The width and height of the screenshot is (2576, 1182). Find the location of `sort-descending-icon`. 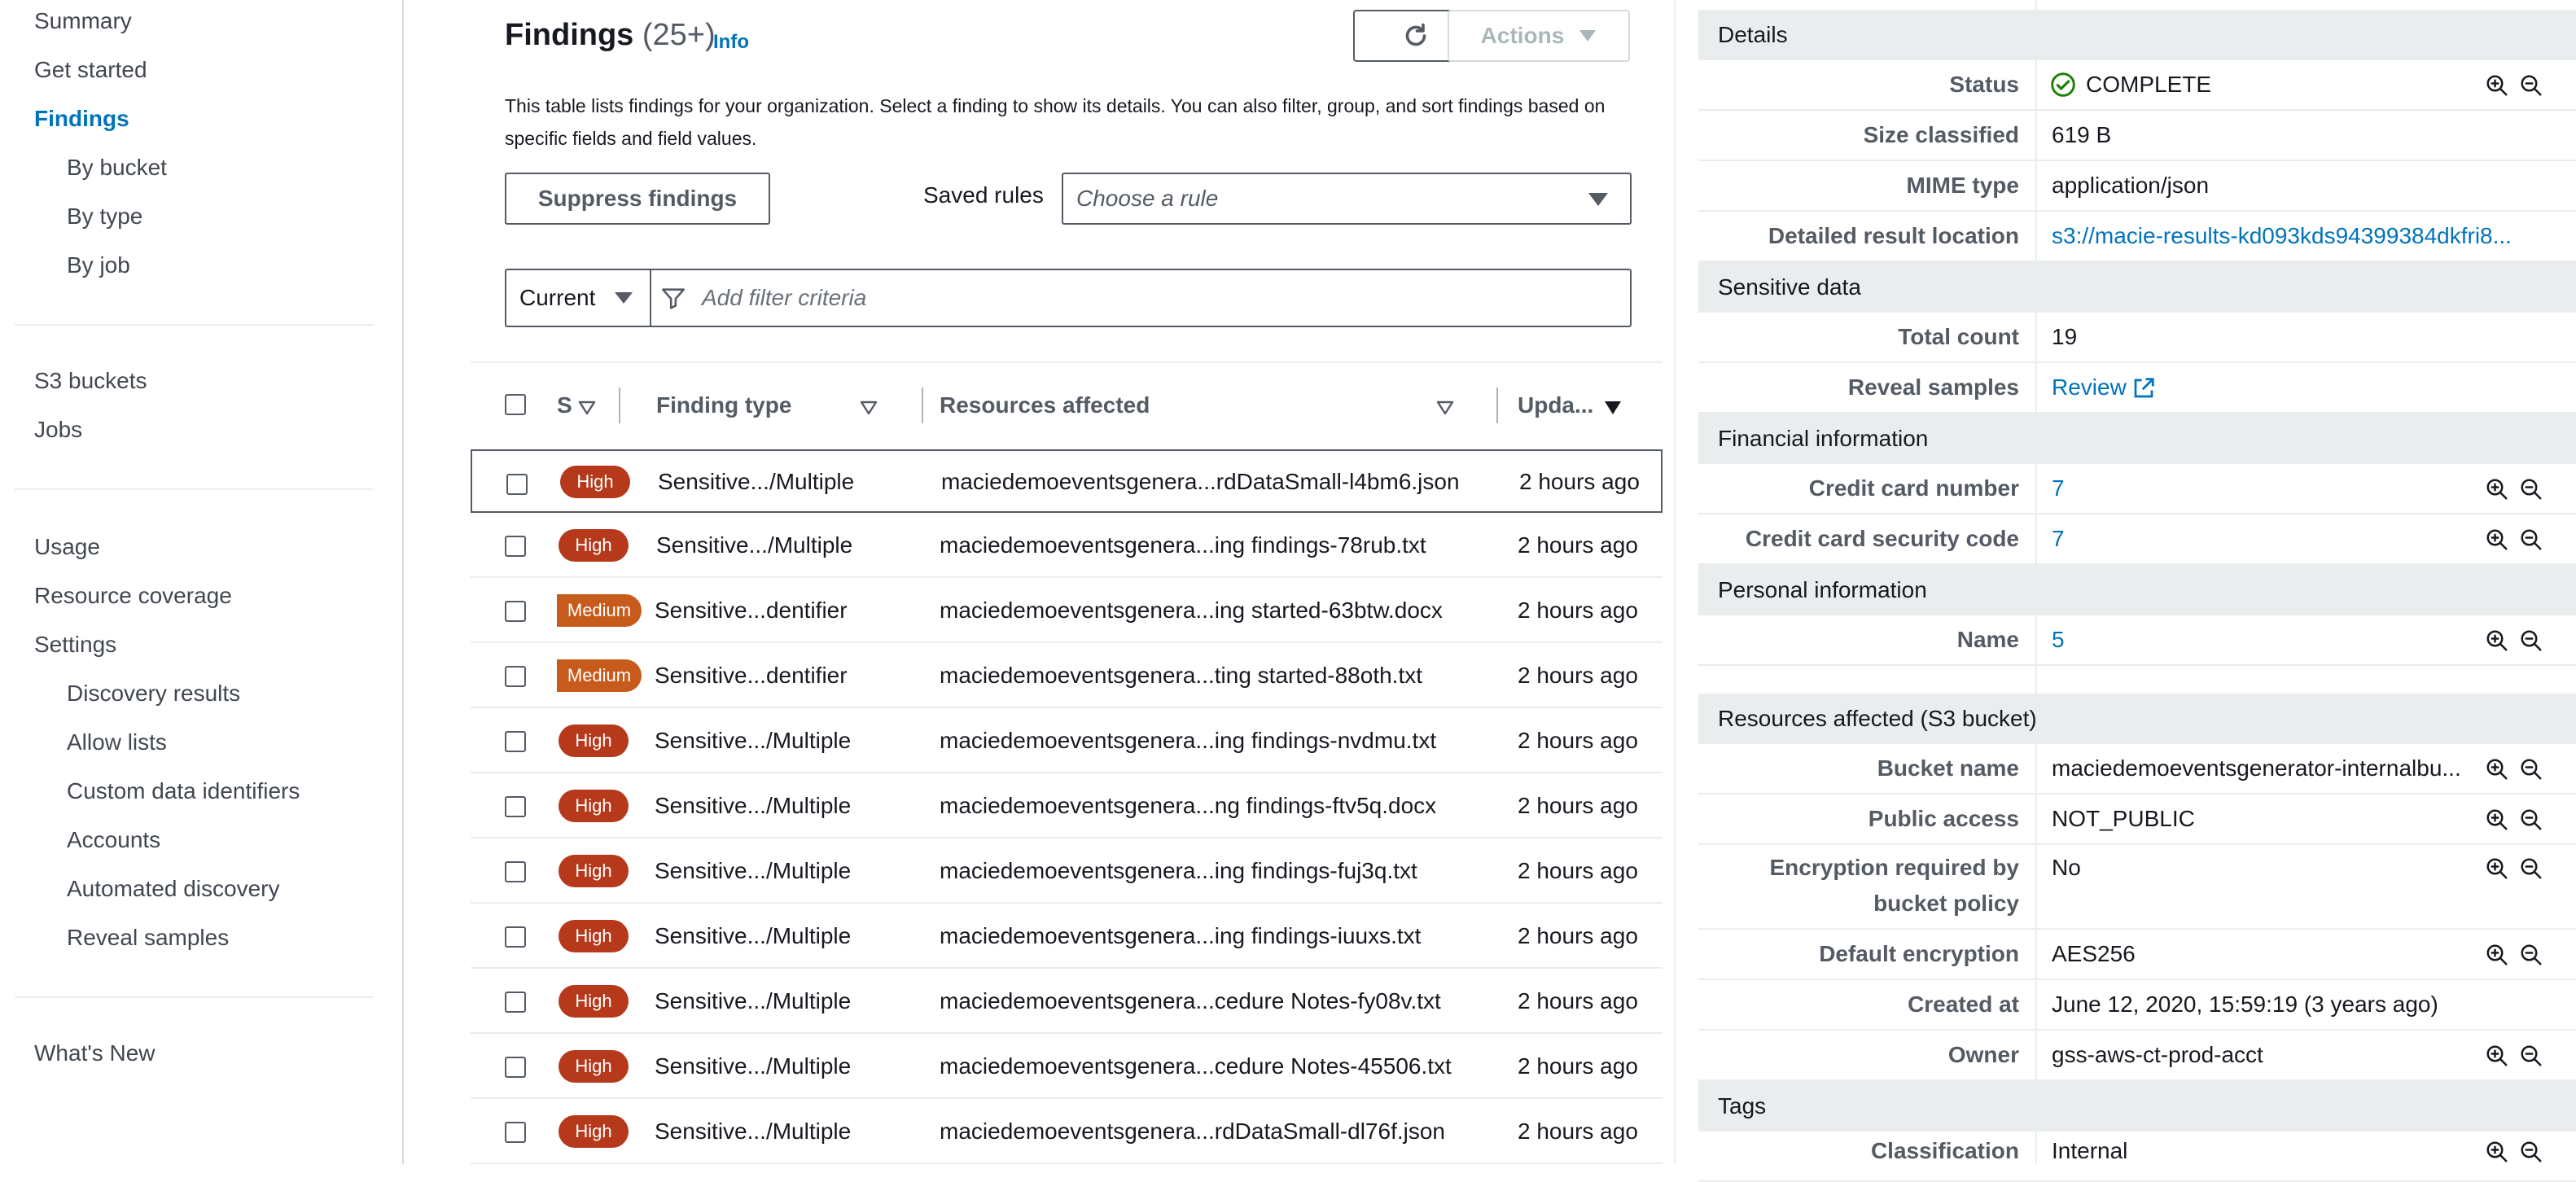

sort-descending-icon is located at coordinates (1613, 408).